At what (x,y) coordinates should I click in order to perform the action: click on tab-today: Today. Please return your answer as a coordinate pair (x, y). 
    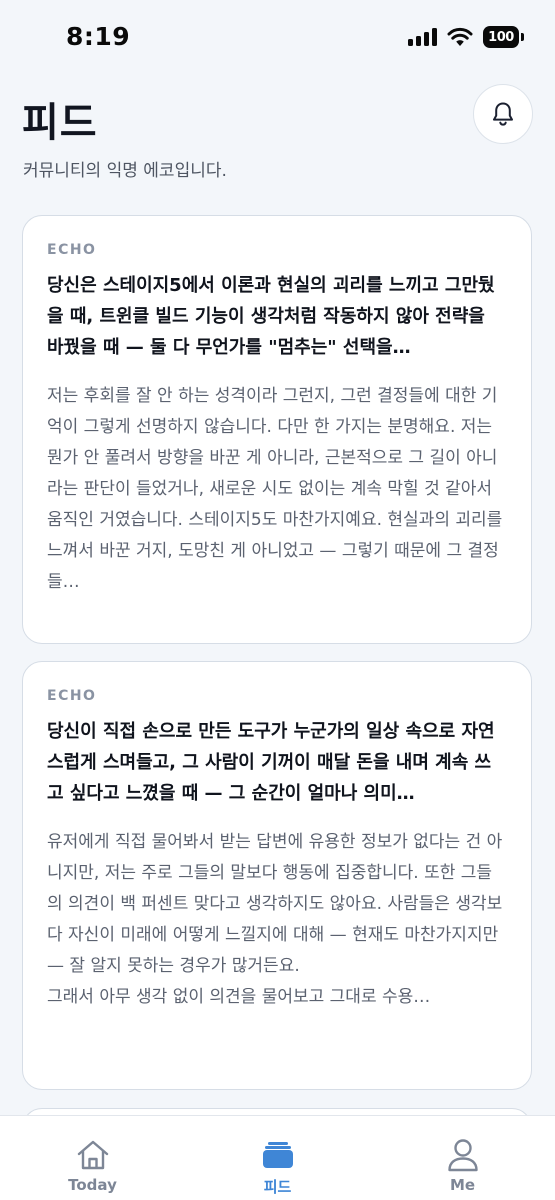
    Looking at the image, I should click on (92, 1158).